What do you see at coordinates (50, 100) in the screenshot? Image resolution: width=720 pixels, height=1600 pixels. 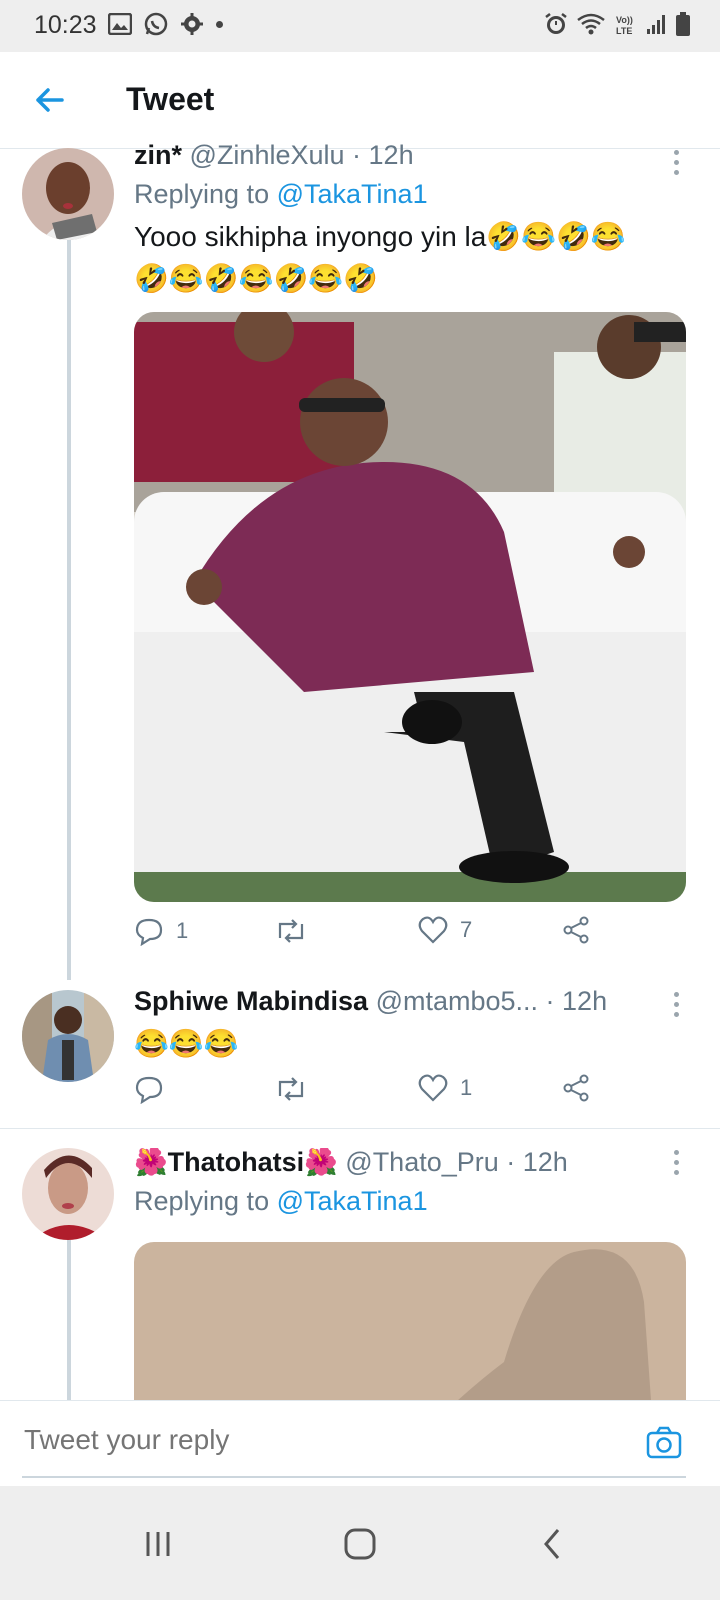 I see `back-arrow-icon` at bounding box center [50, 100].